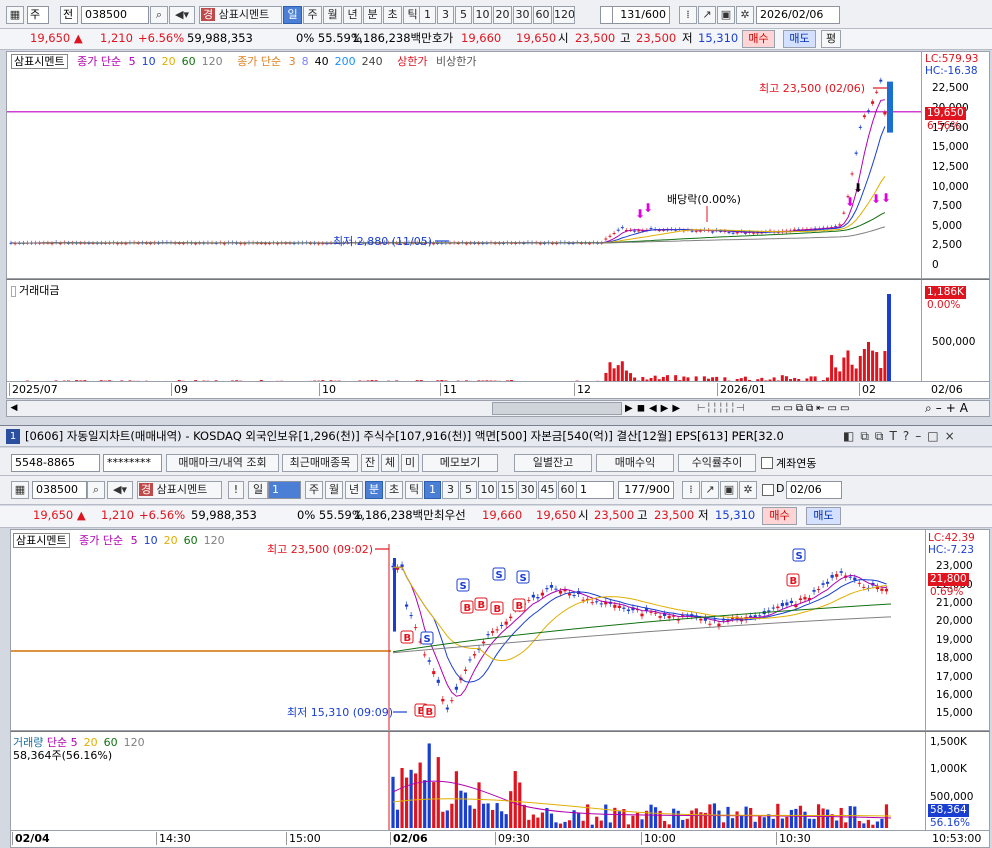 The image size is (992, 848). I want to click on zoom-icons: ⌕–+A, so click(948, 408).